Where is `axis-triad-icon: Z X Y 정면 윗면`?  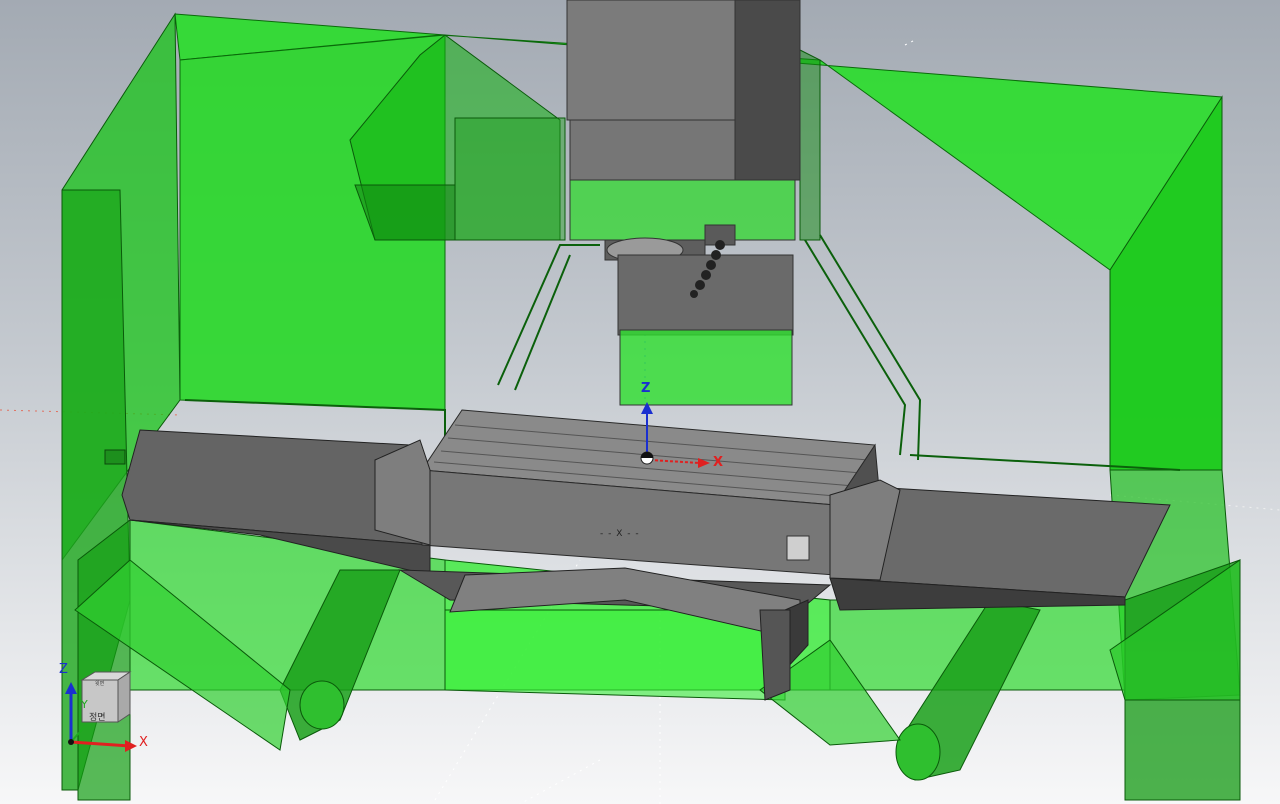
axis-triad-icon: Z X Y 정면 윗면 is located at coordinates (110, 715).